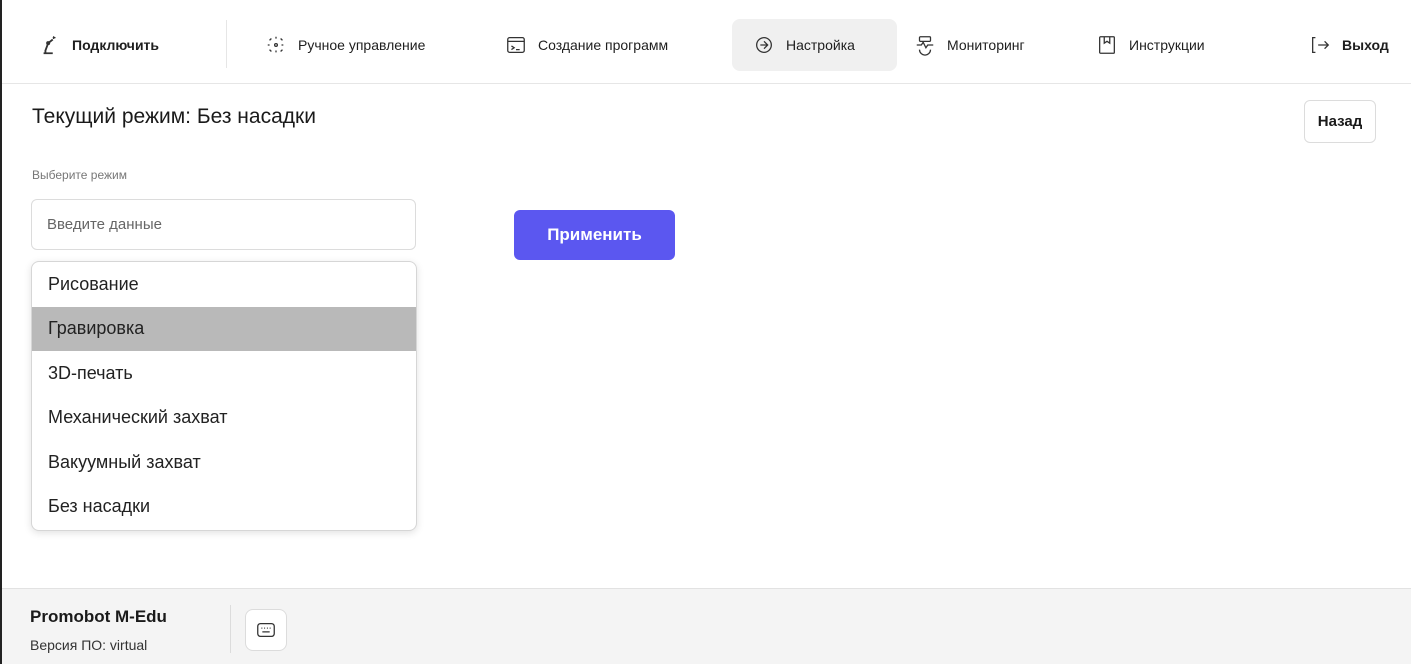  I want to click on logout-icon, so click(1320, 45).